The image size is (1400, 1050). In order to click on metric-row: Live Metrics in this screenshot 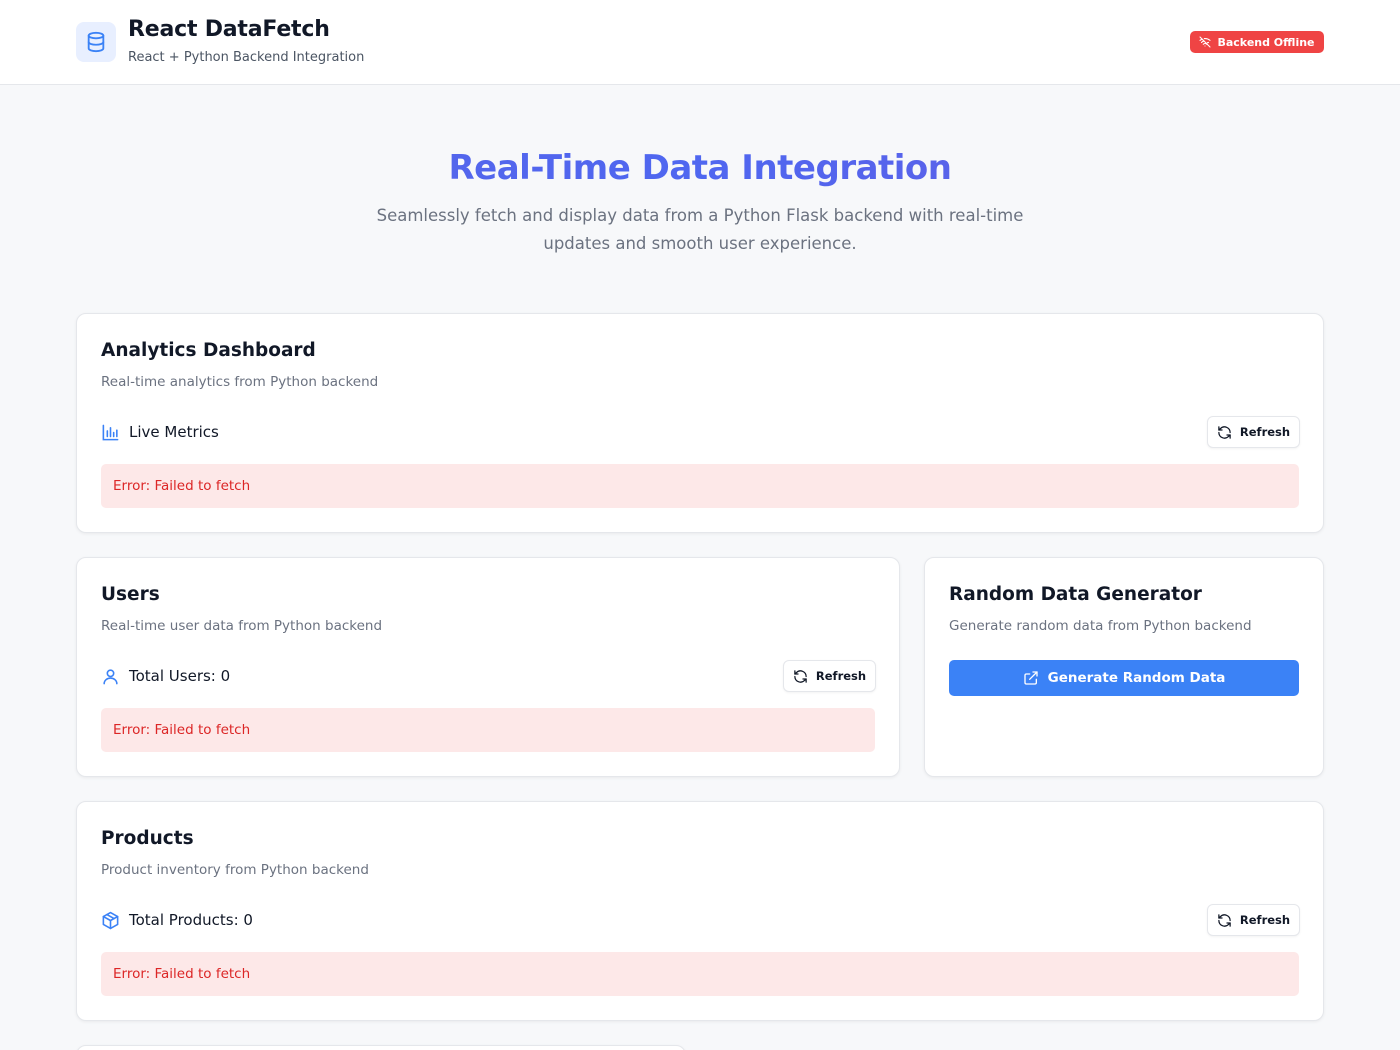, I will do `click(160, 432)`.